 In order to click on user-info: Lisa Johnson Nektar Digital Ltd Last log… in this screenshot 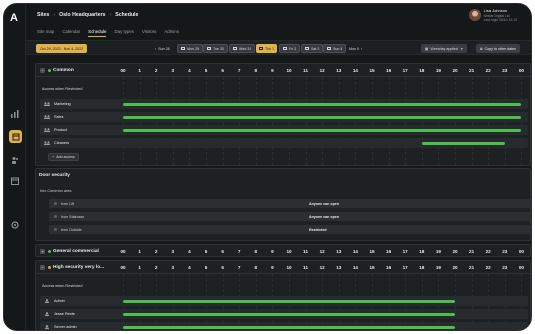, I will do `click(500, 15)`.